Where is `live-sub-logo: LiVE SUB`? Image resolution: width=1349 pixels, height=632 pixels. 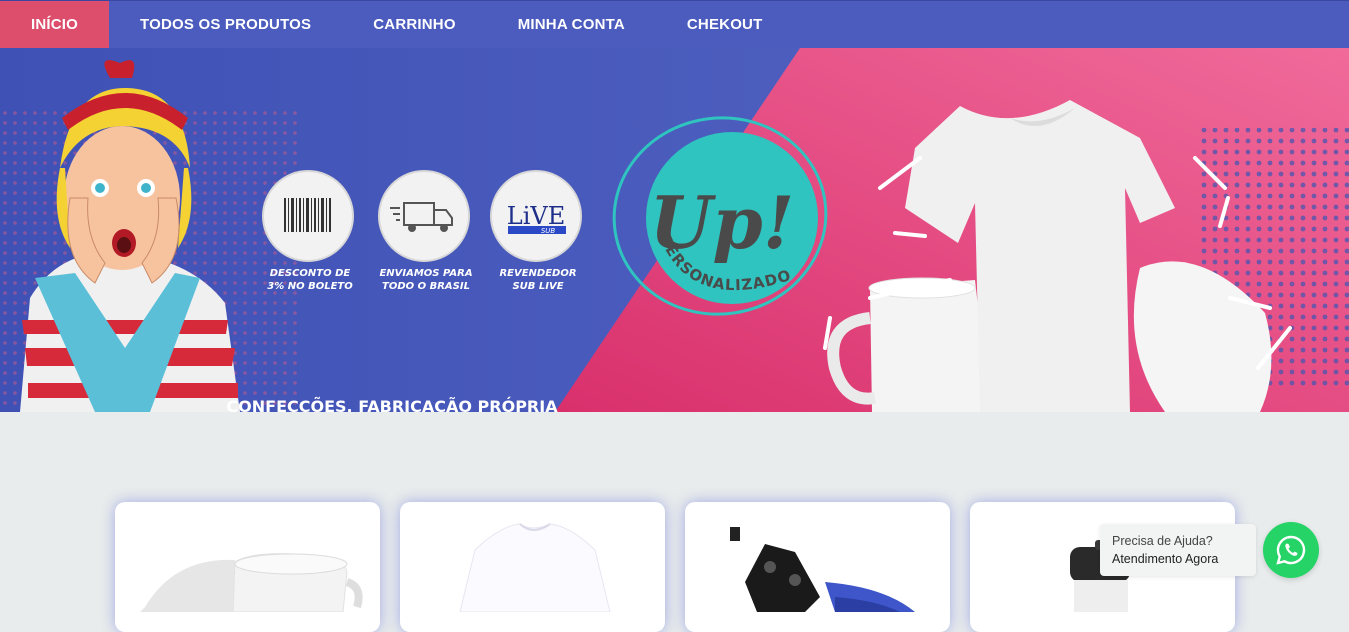 live-sub-logo: LiVE SUB is located at coordinates (536, 218).